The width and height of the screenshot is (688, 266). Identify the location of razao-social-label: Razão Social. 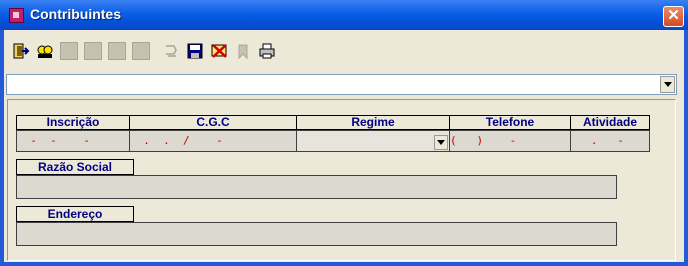
(75, 167).